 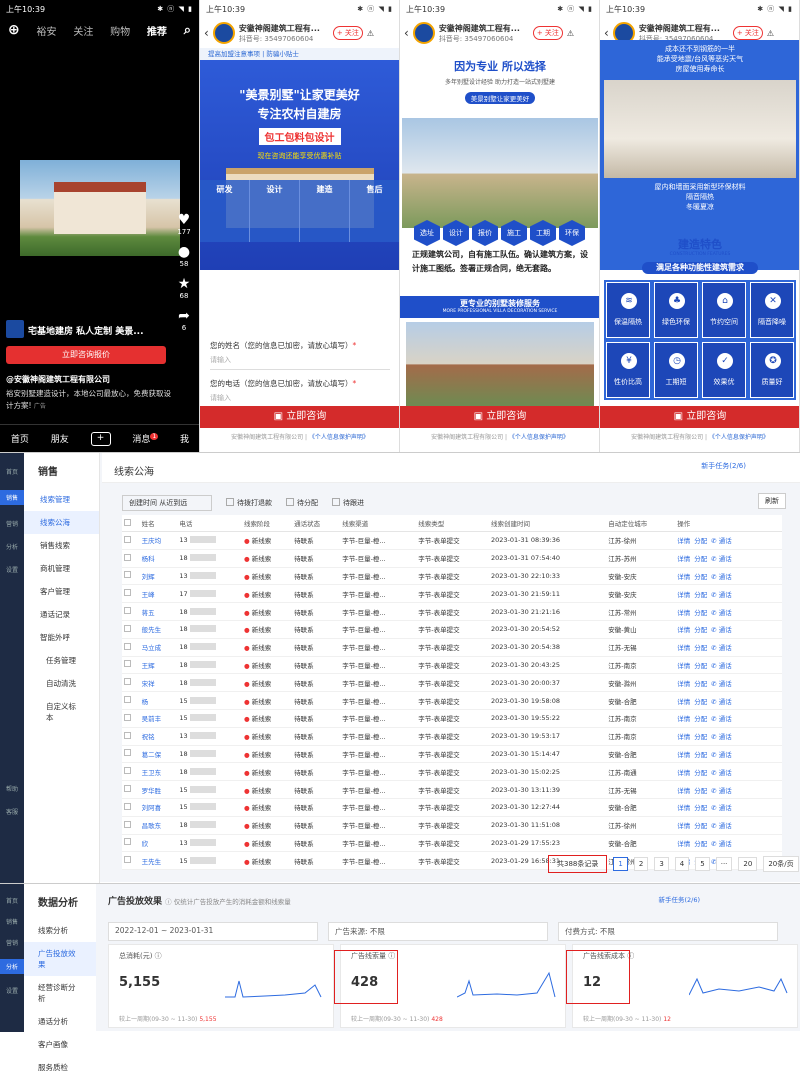 I want to click on page-1: 1, so click(x=620, y=864).